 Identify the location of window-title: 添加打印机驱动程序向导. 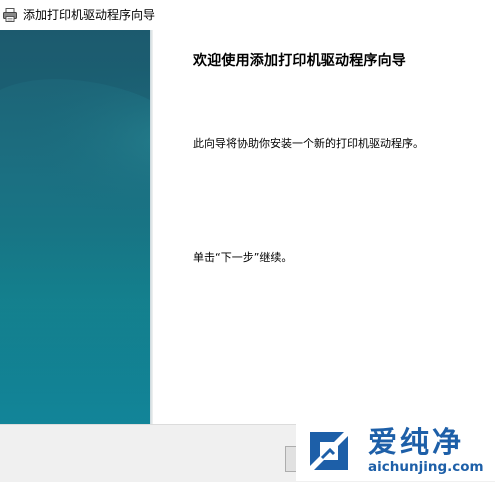
(89, 15).